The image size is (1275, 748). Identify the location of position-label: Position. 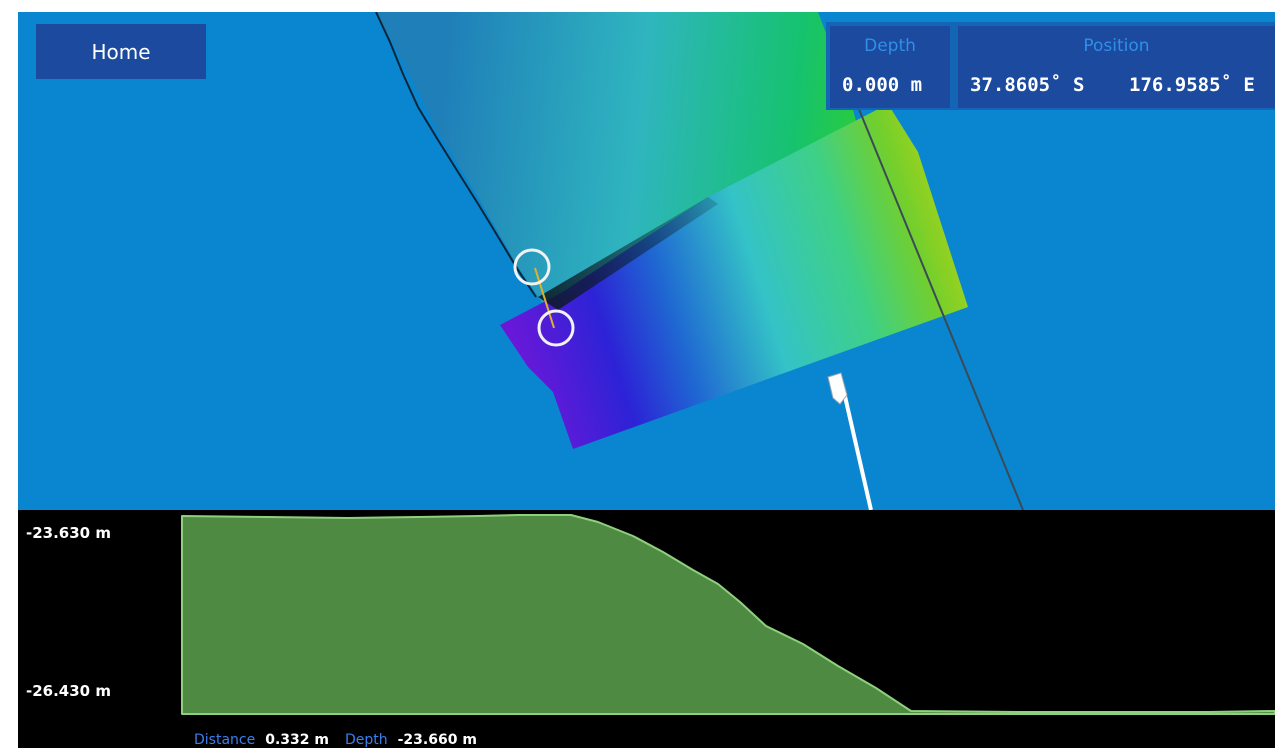
(1116, 46).